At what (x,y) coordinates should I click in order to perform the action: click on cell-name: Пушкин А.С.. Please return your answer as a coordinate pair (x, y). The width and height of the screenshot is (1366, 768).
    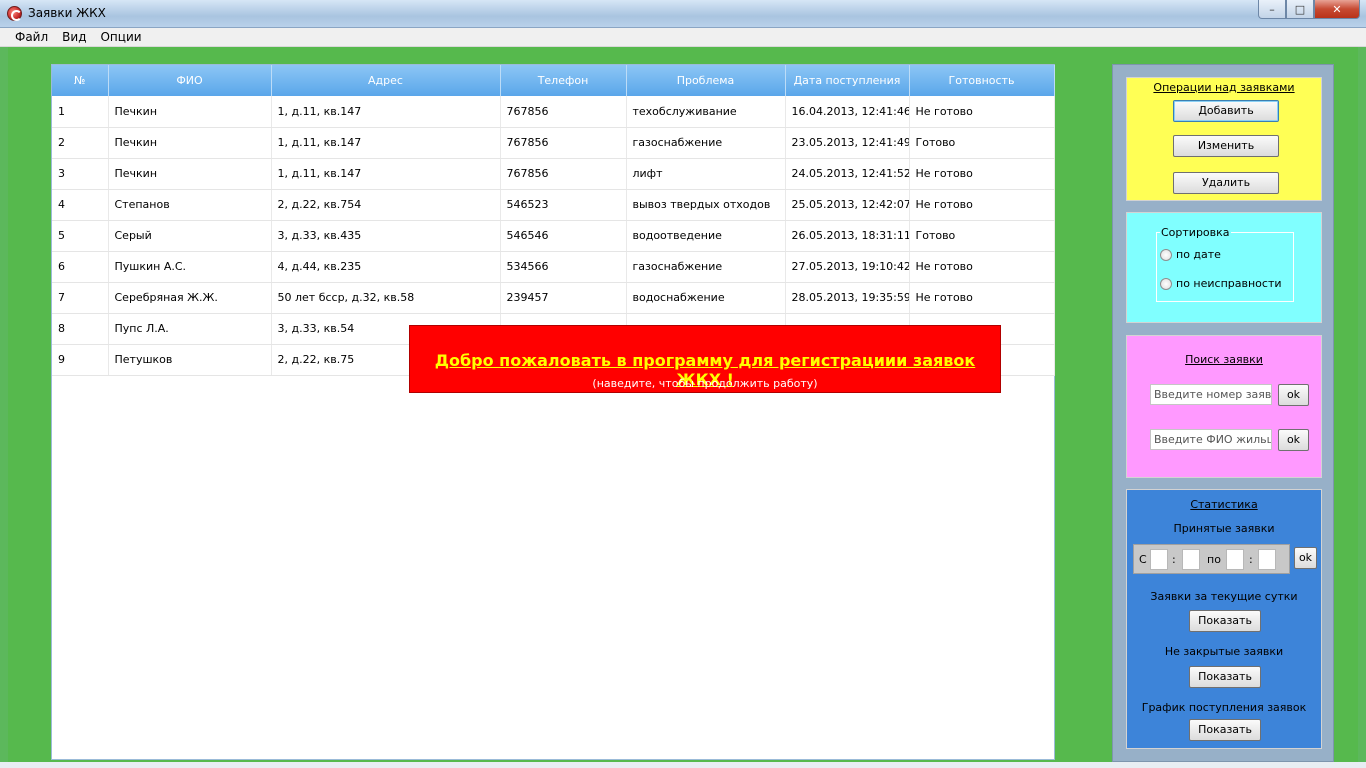
    Looking at the image, I should click on (190, 267).